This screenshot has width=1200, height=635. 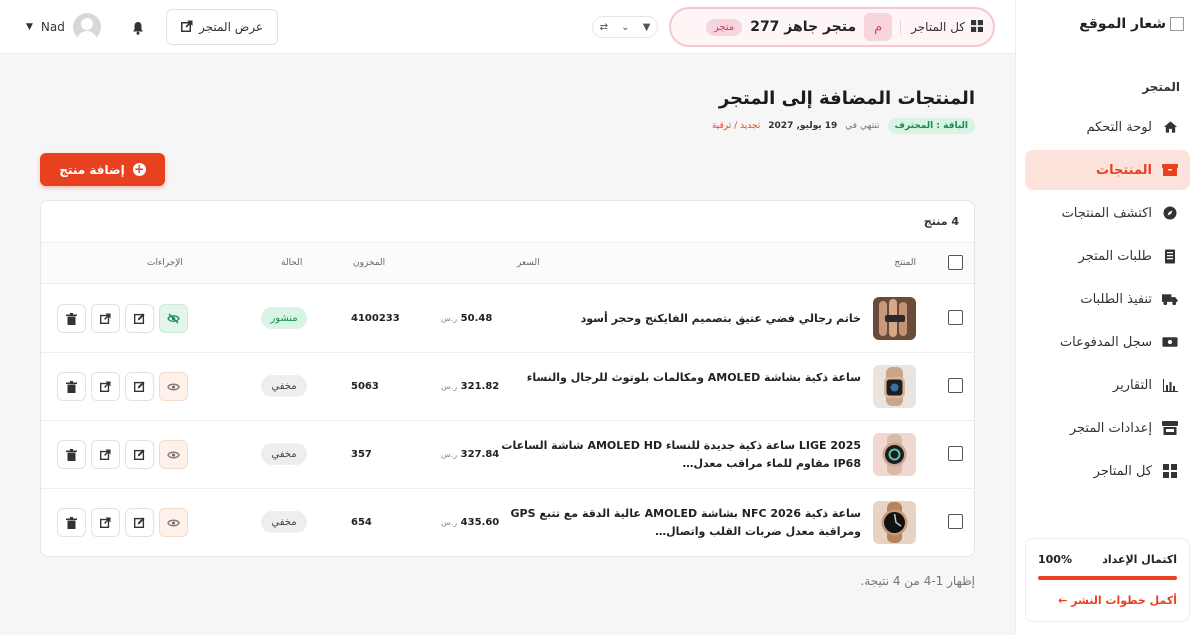 I want to click on product-price: 50.48 ر.س, so click(x=467, y=318).